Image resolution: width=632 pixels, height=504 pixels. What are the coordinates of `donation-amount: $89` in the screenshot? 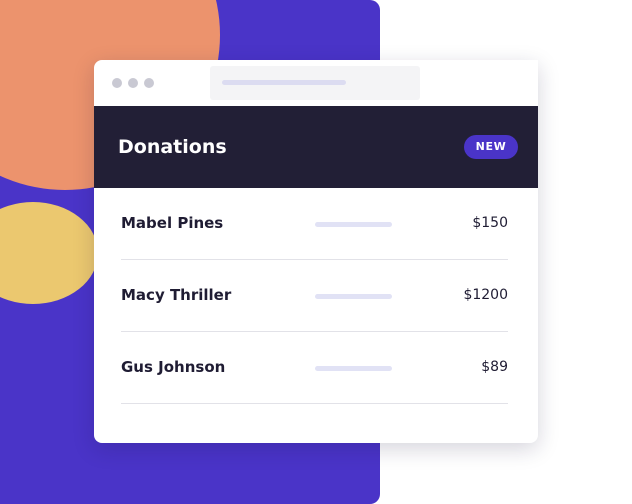 It's located at (494, 367).